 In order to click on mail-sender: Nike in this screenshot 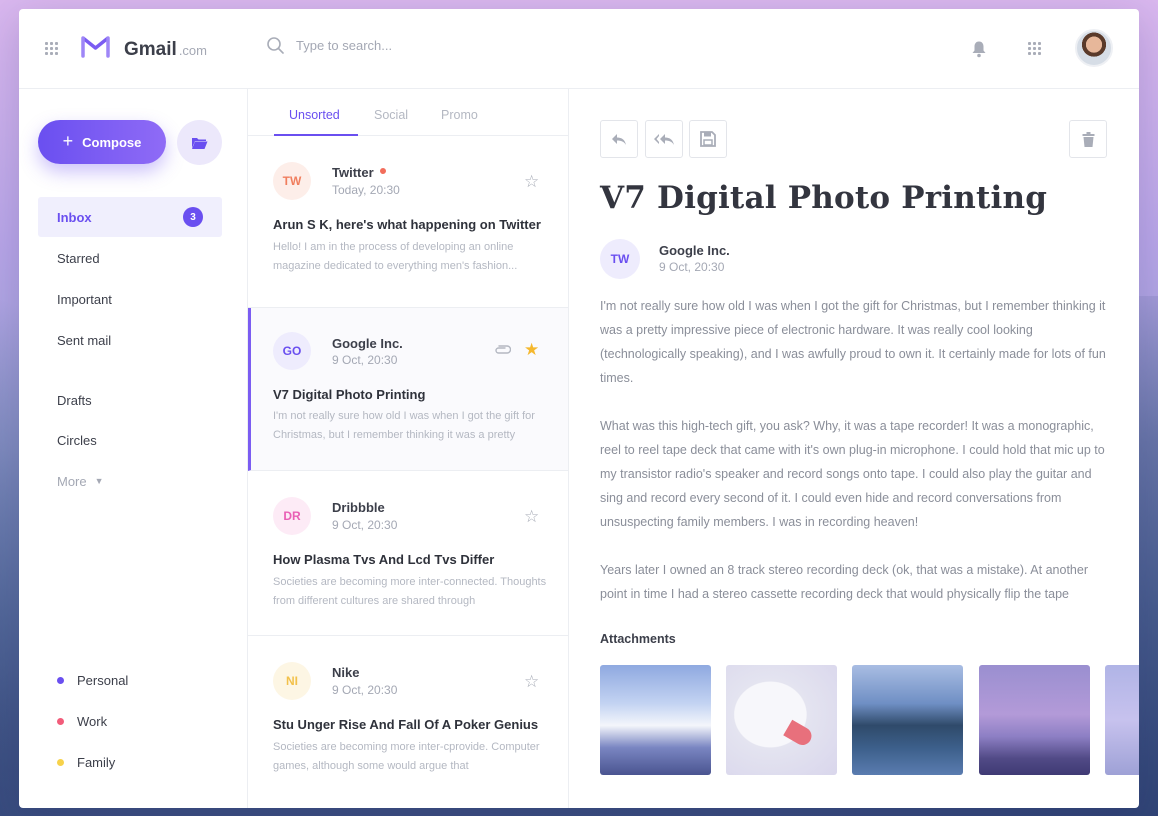, I will do `click(346, 672)`.